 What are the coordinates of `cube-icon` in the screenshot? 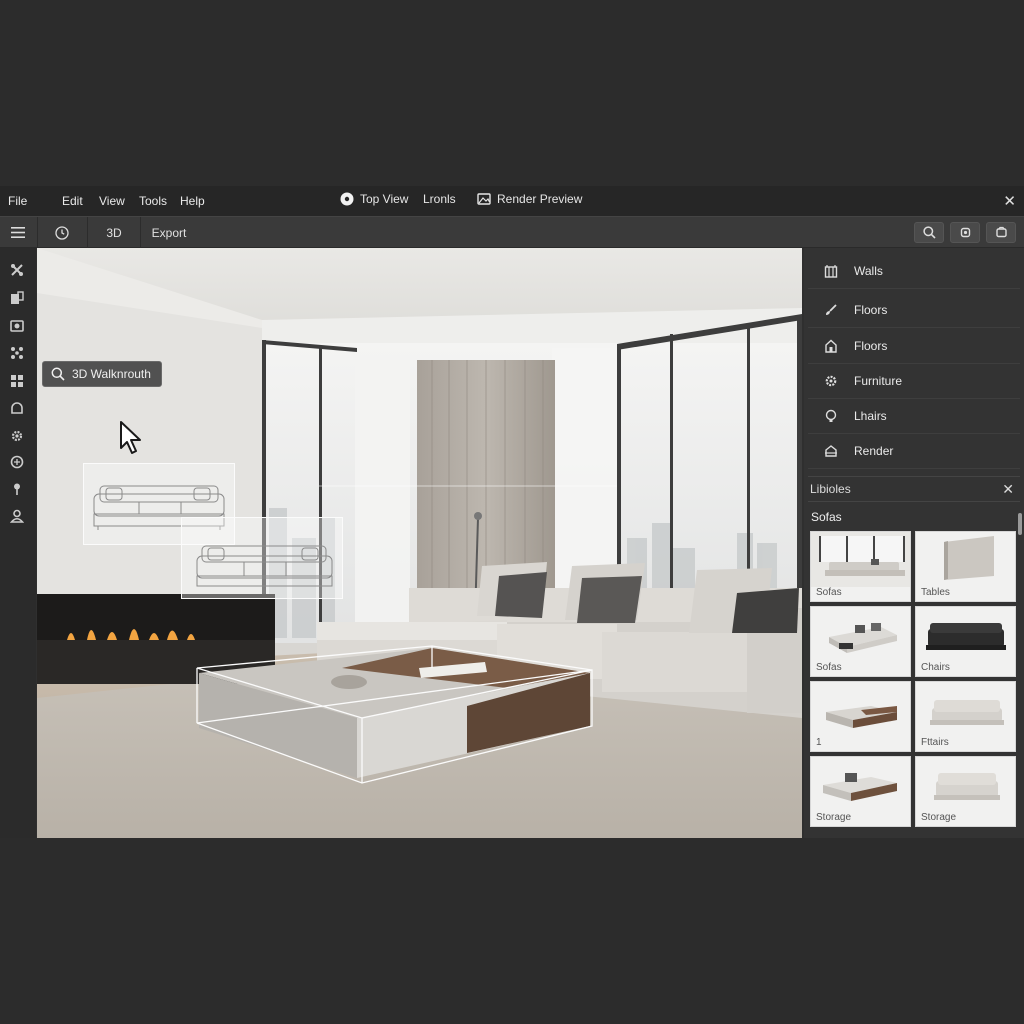 It's located at (1001, 232).